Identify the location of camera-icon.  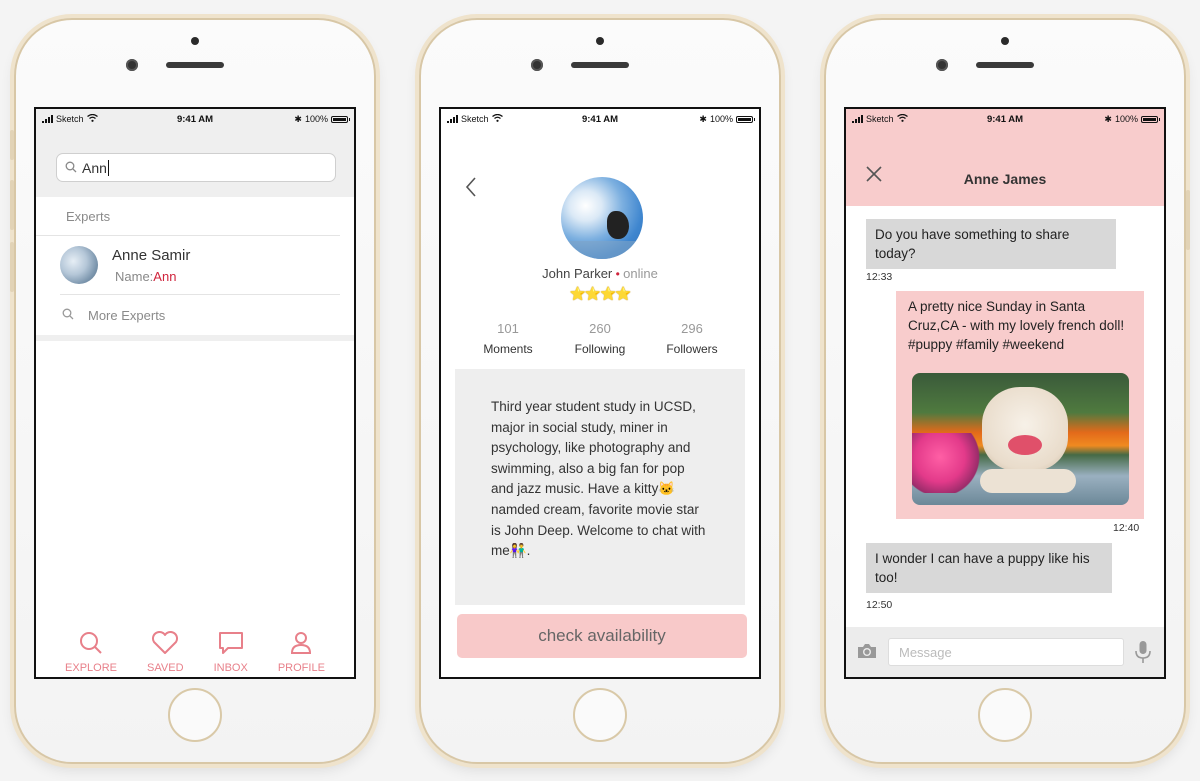
(867, 652).